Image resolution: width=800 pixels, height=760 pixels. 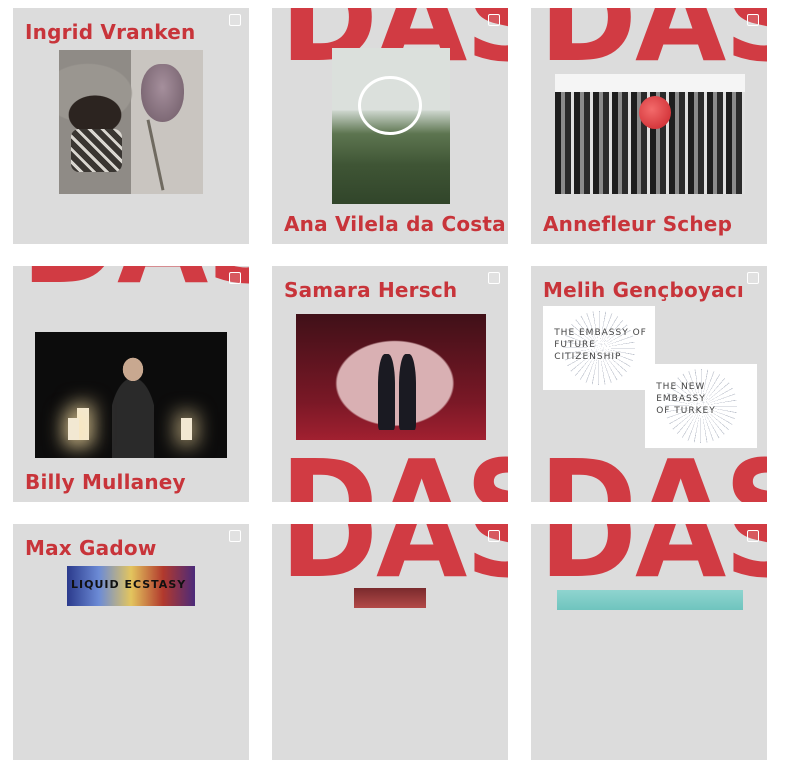 I want to click on artist-card: DAS Ana Vilela da Costa, so click(x=390, y=126).